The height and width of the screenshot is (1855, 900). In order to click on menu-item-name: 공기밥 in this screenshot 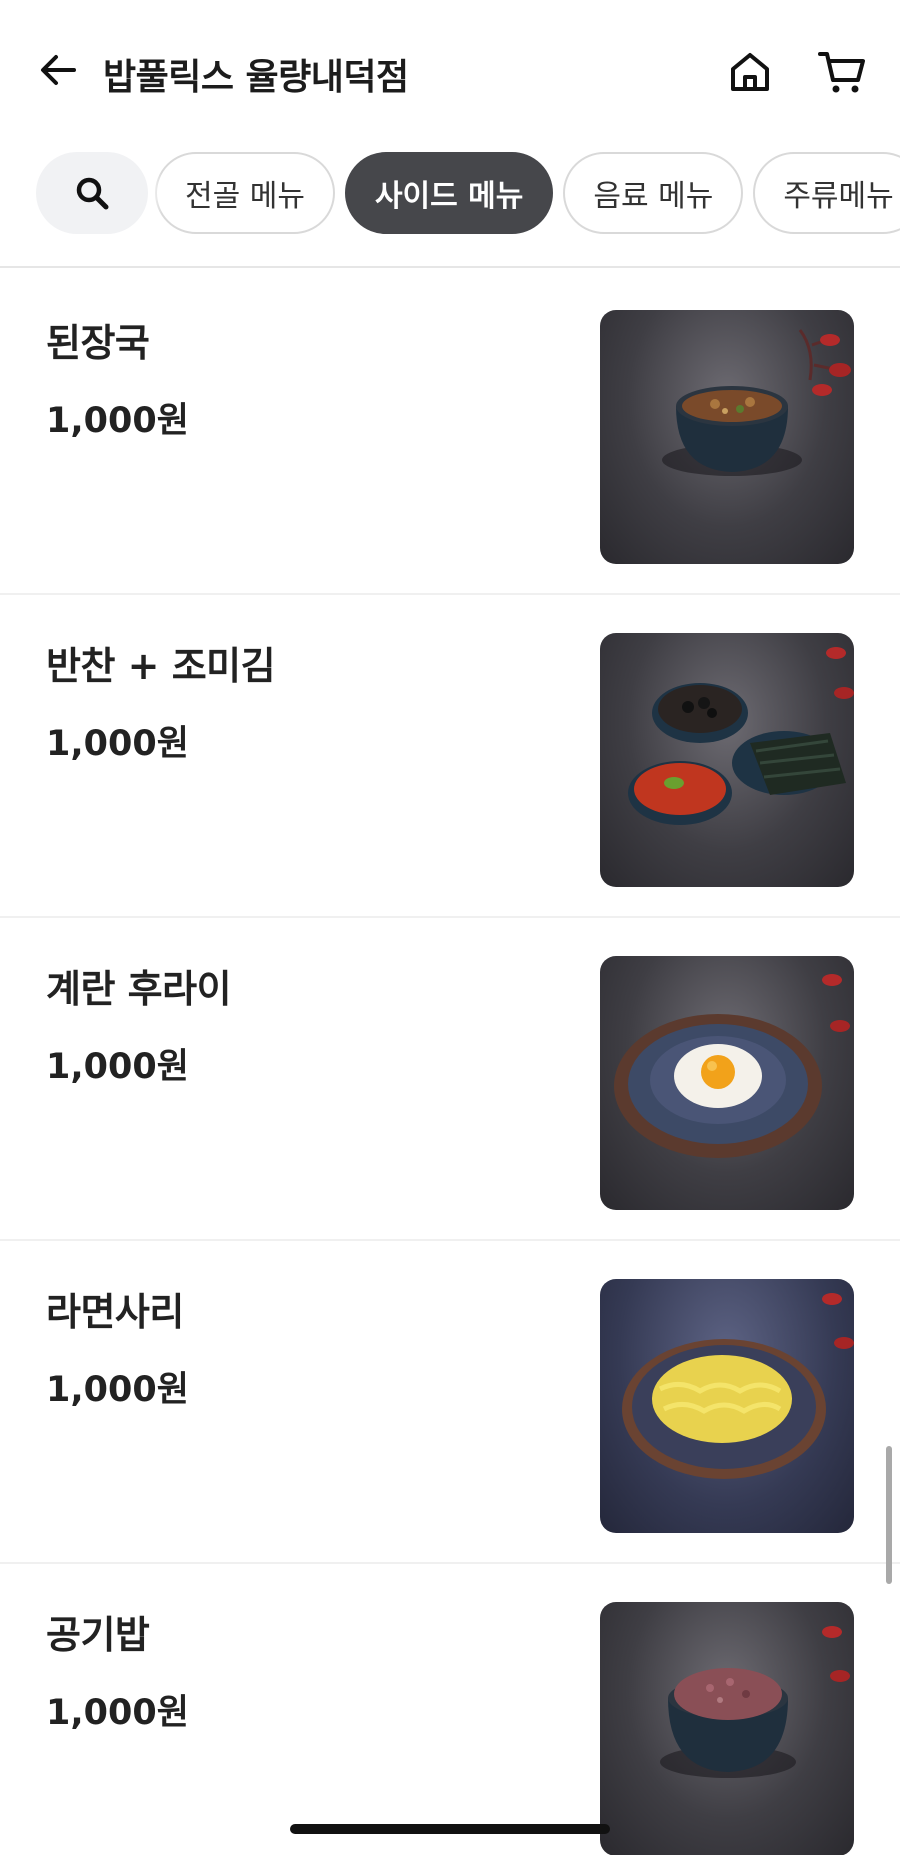, I will do `click(98, 1635)`.